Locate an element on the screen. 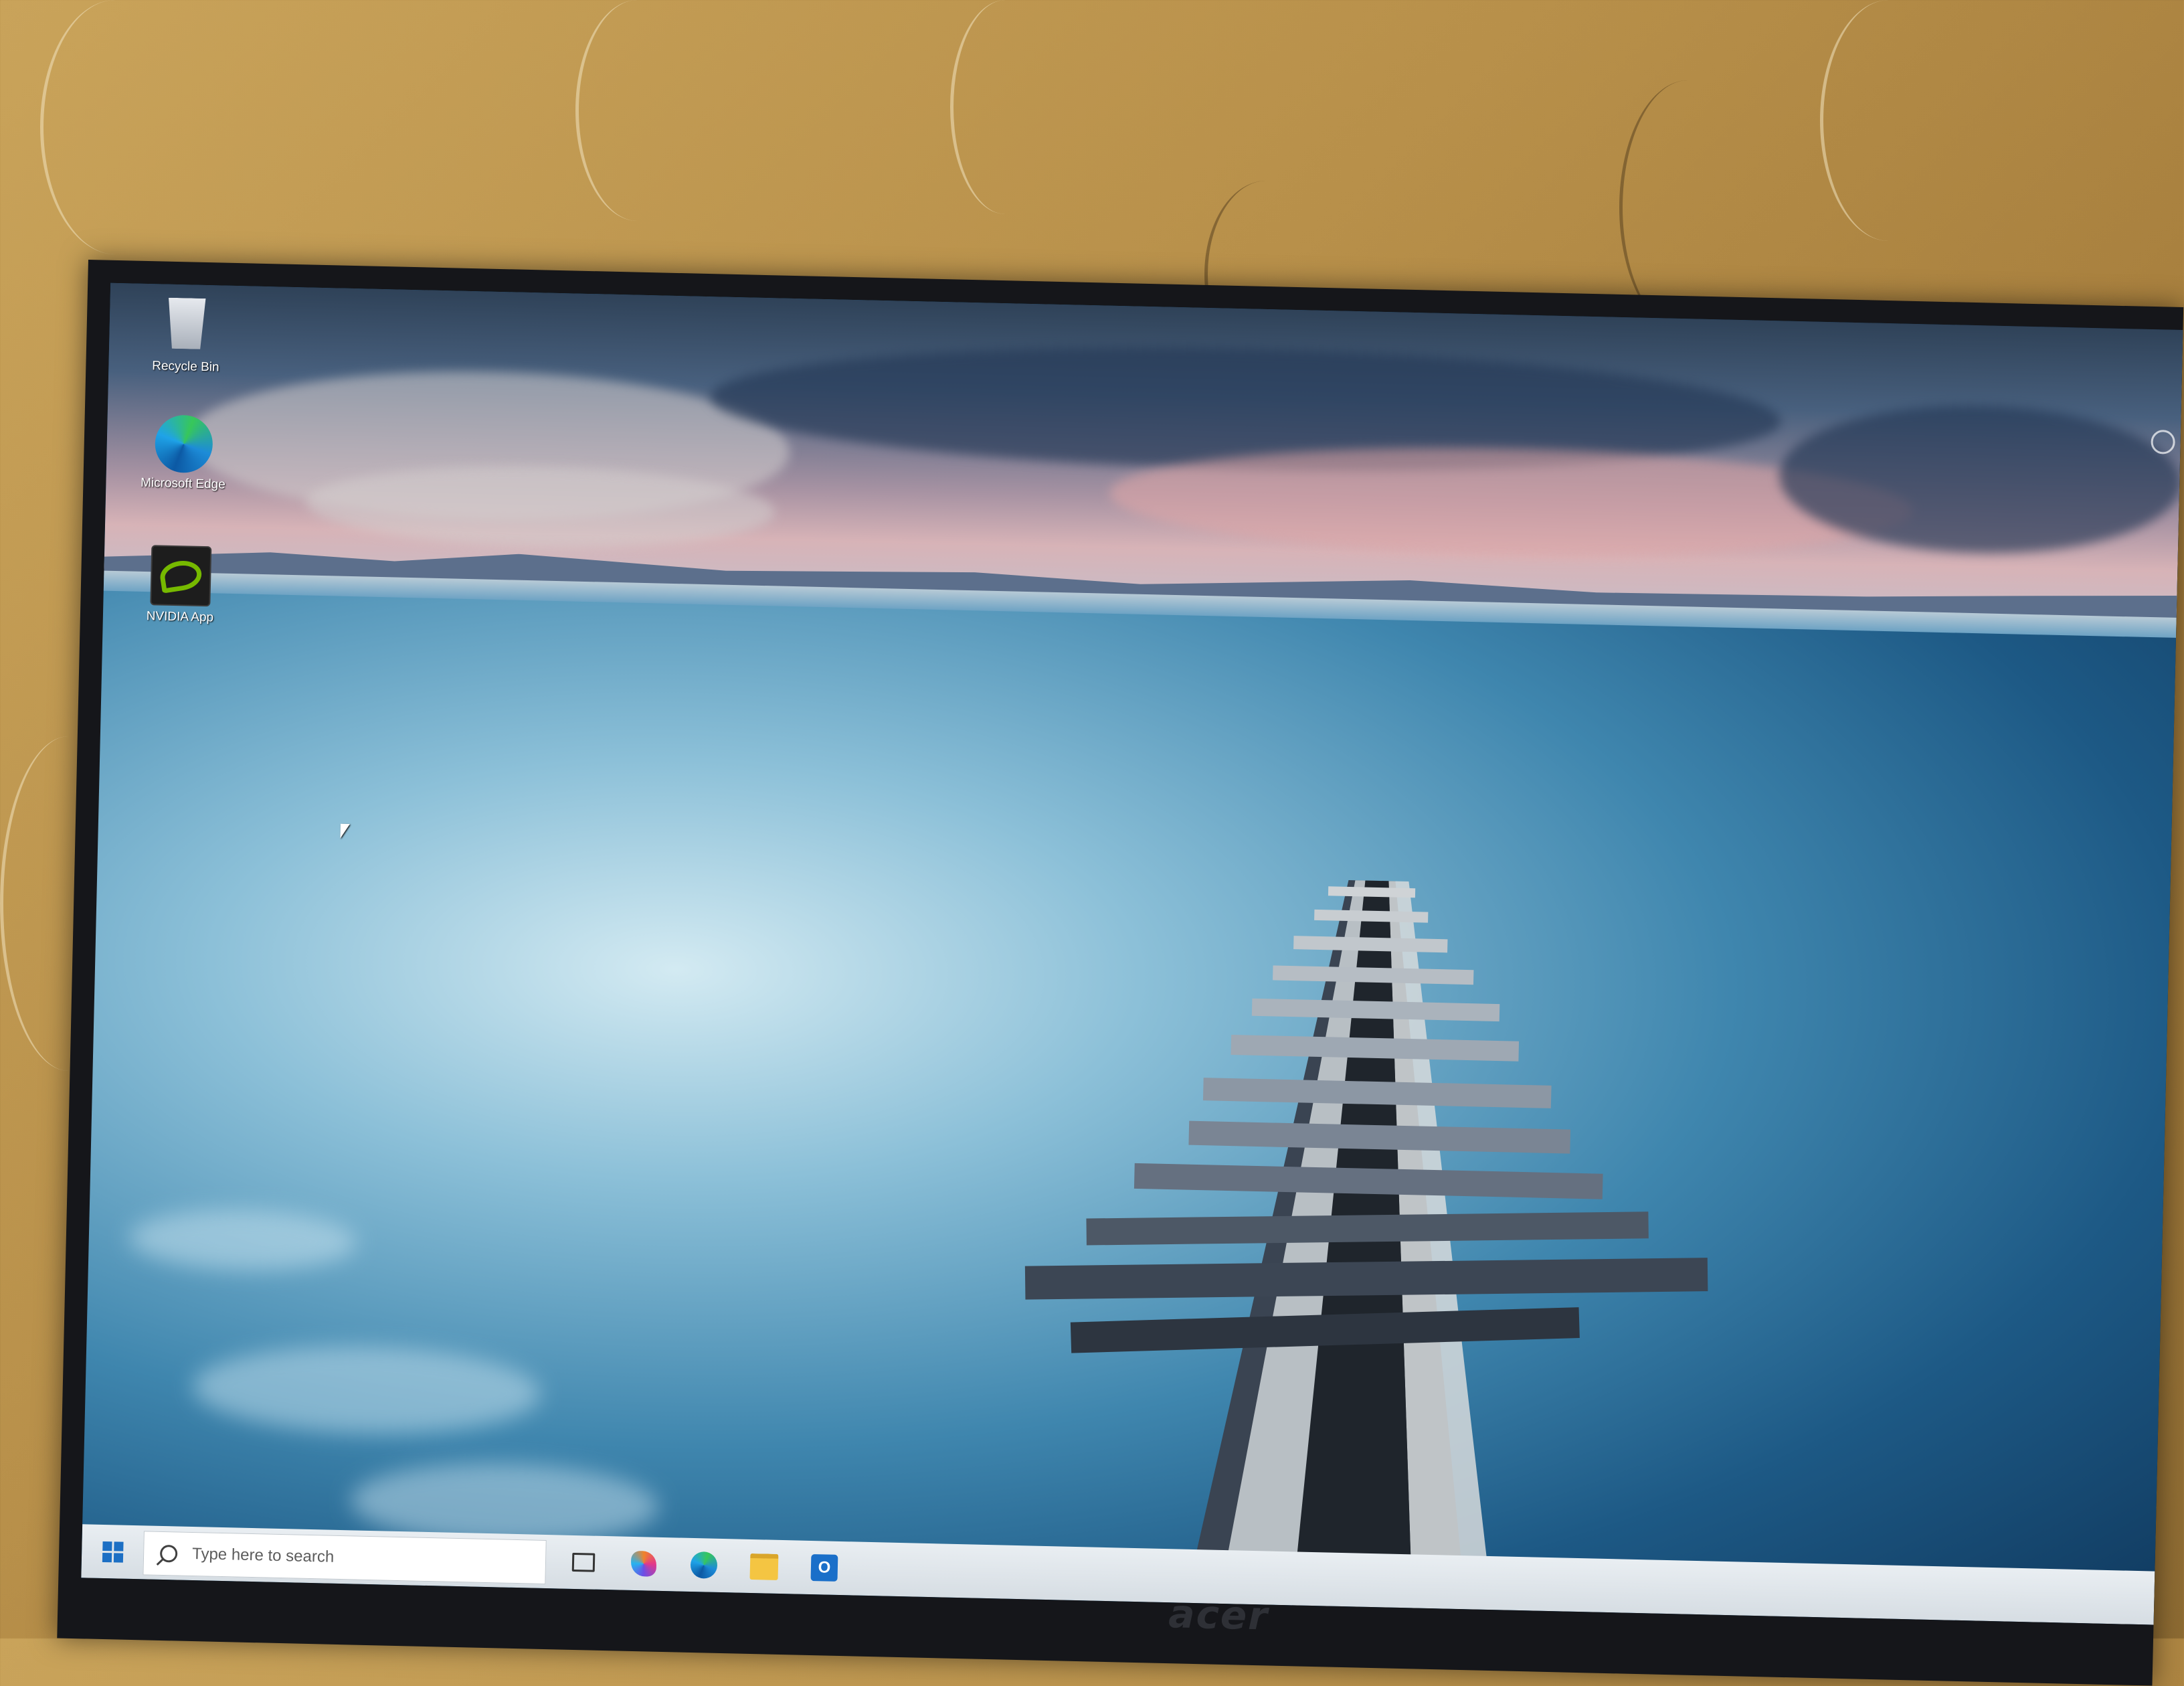 This screenshot has width=2184, height=1686. copilot-button is located at coordinates (643, 1563).